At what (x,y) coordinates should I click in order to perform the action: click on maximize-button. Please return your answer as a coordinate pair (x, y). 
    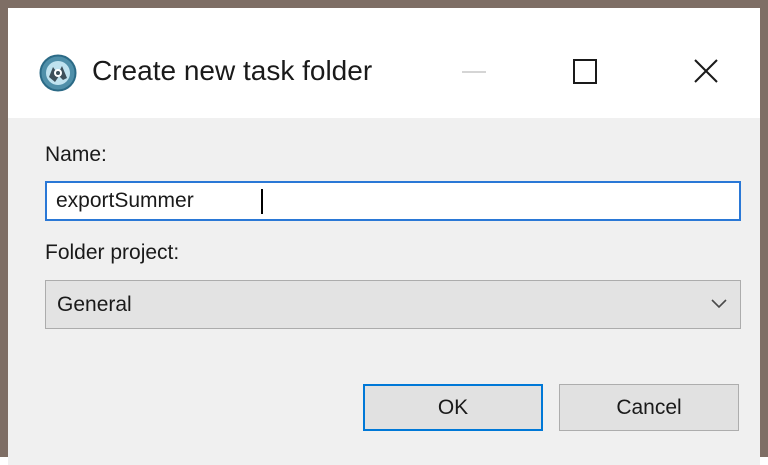
    Looking at the image, I should click on (585, 72).